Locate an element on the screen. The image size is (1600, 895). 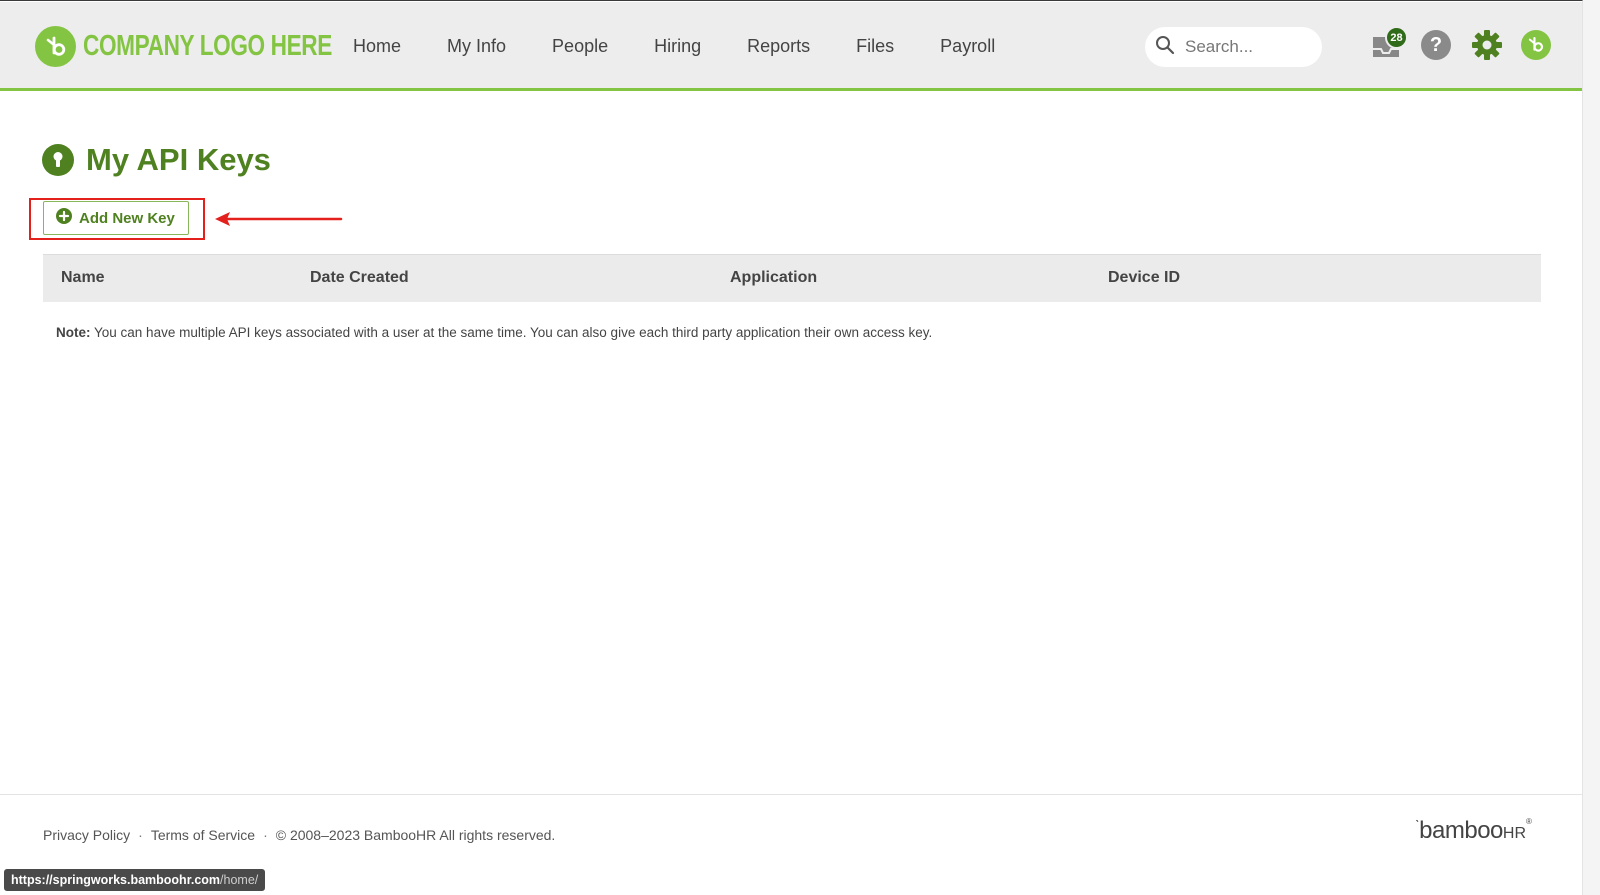
nav-payroll: Payroll is located at coordinates (967, 46).